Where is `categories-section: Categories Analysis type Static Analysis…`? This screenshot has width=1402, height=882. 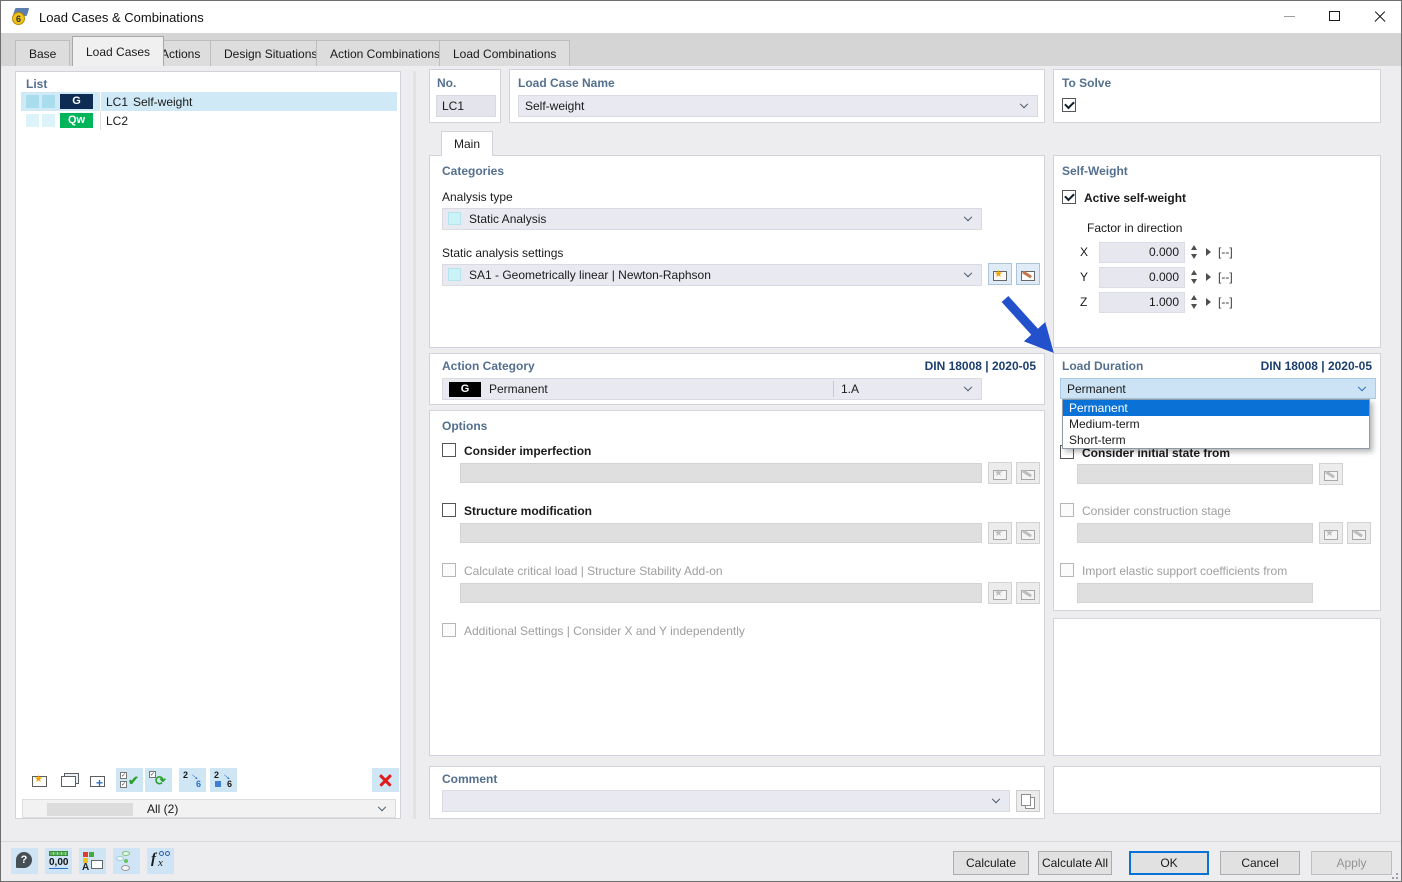 categories-section: Categories Analysis type Static Analysis… is located at coordinates (737, 251).